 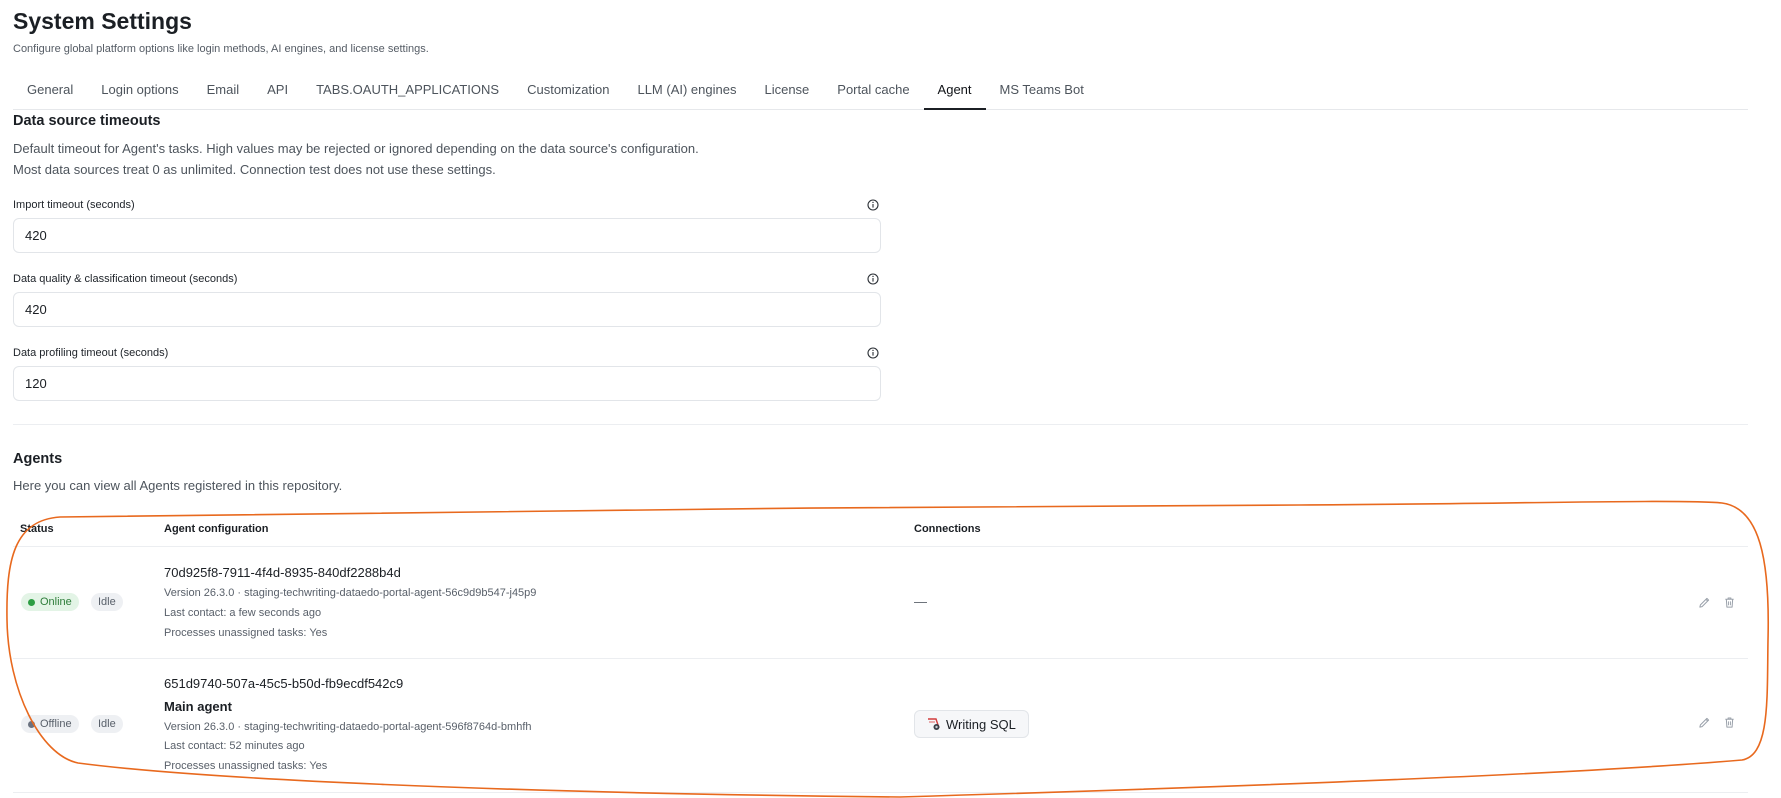 What do you see at coordinates (934, 724) in the screenshot?
I see `connection-icon` at bounding box center [934, 724].